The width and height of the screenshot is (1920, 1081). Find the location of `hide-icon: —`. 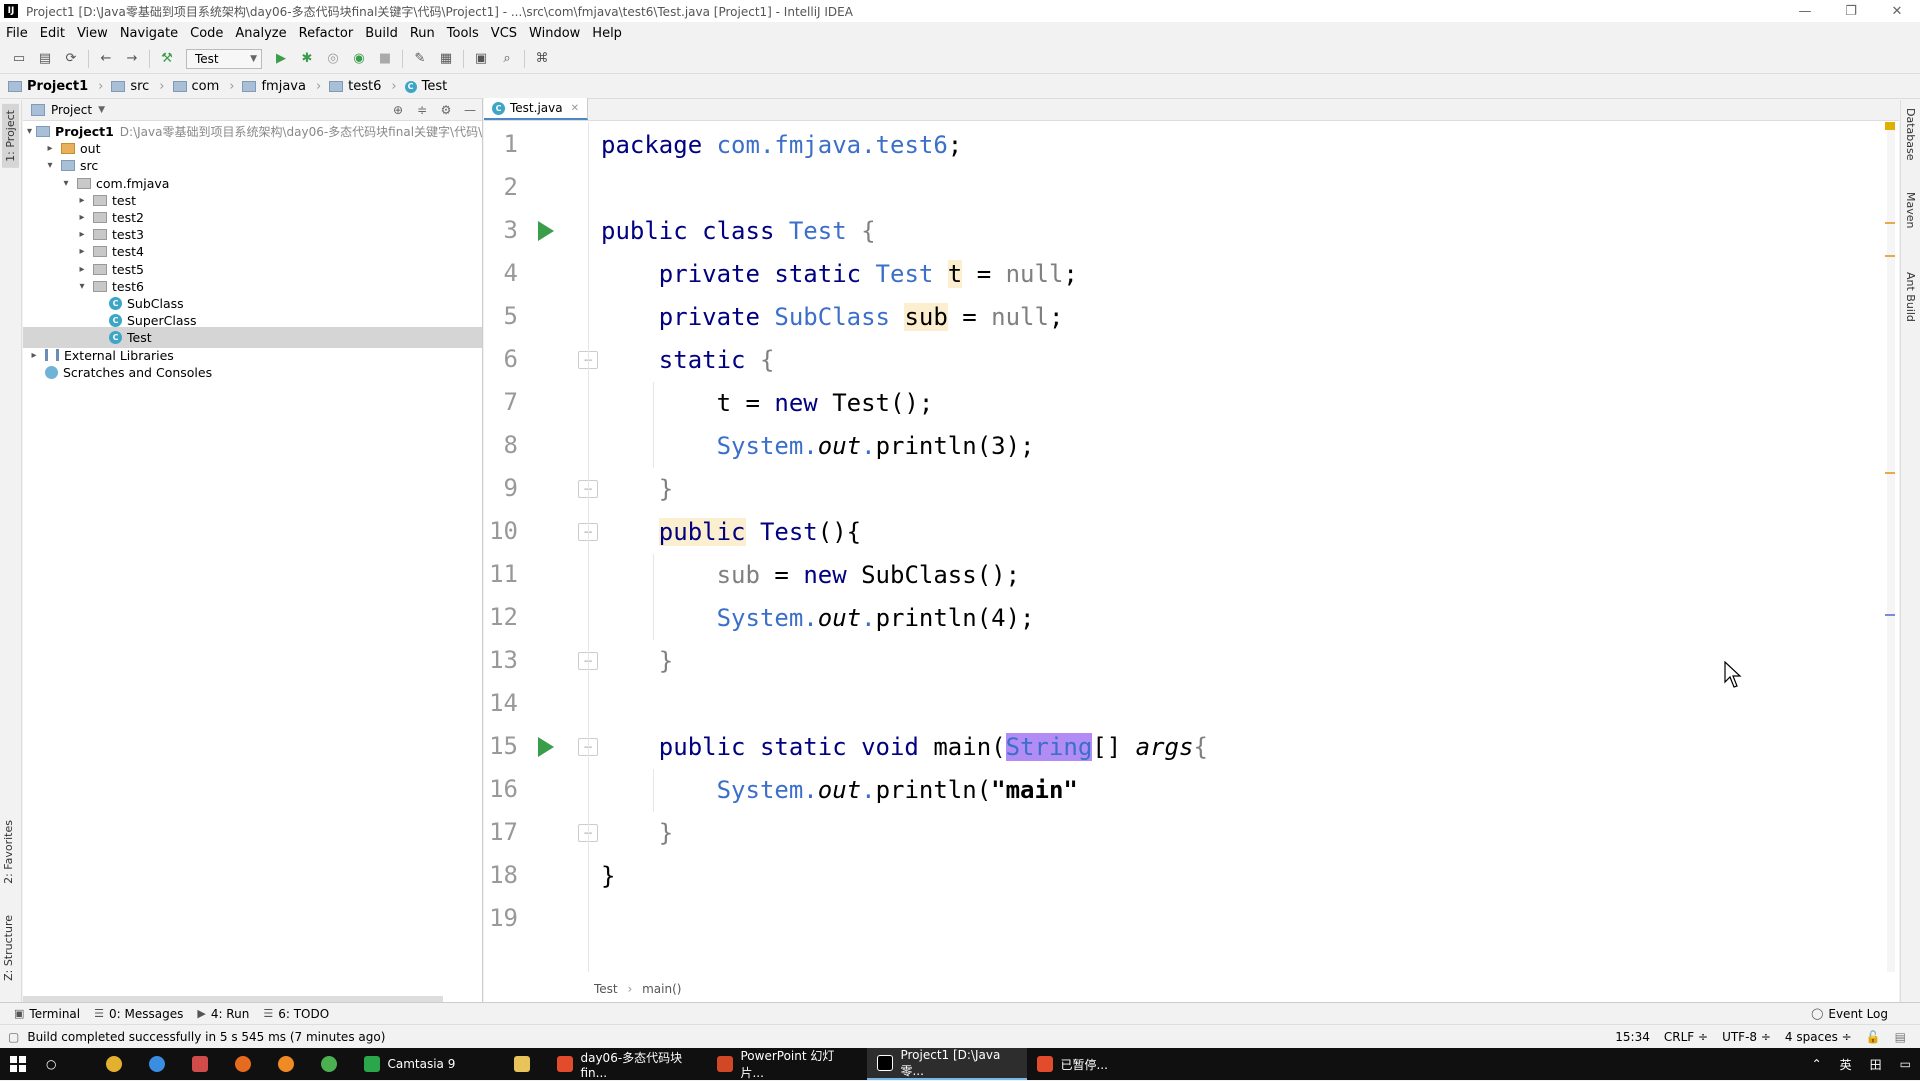

hide-icon: — is located at coordinates (470, 110).